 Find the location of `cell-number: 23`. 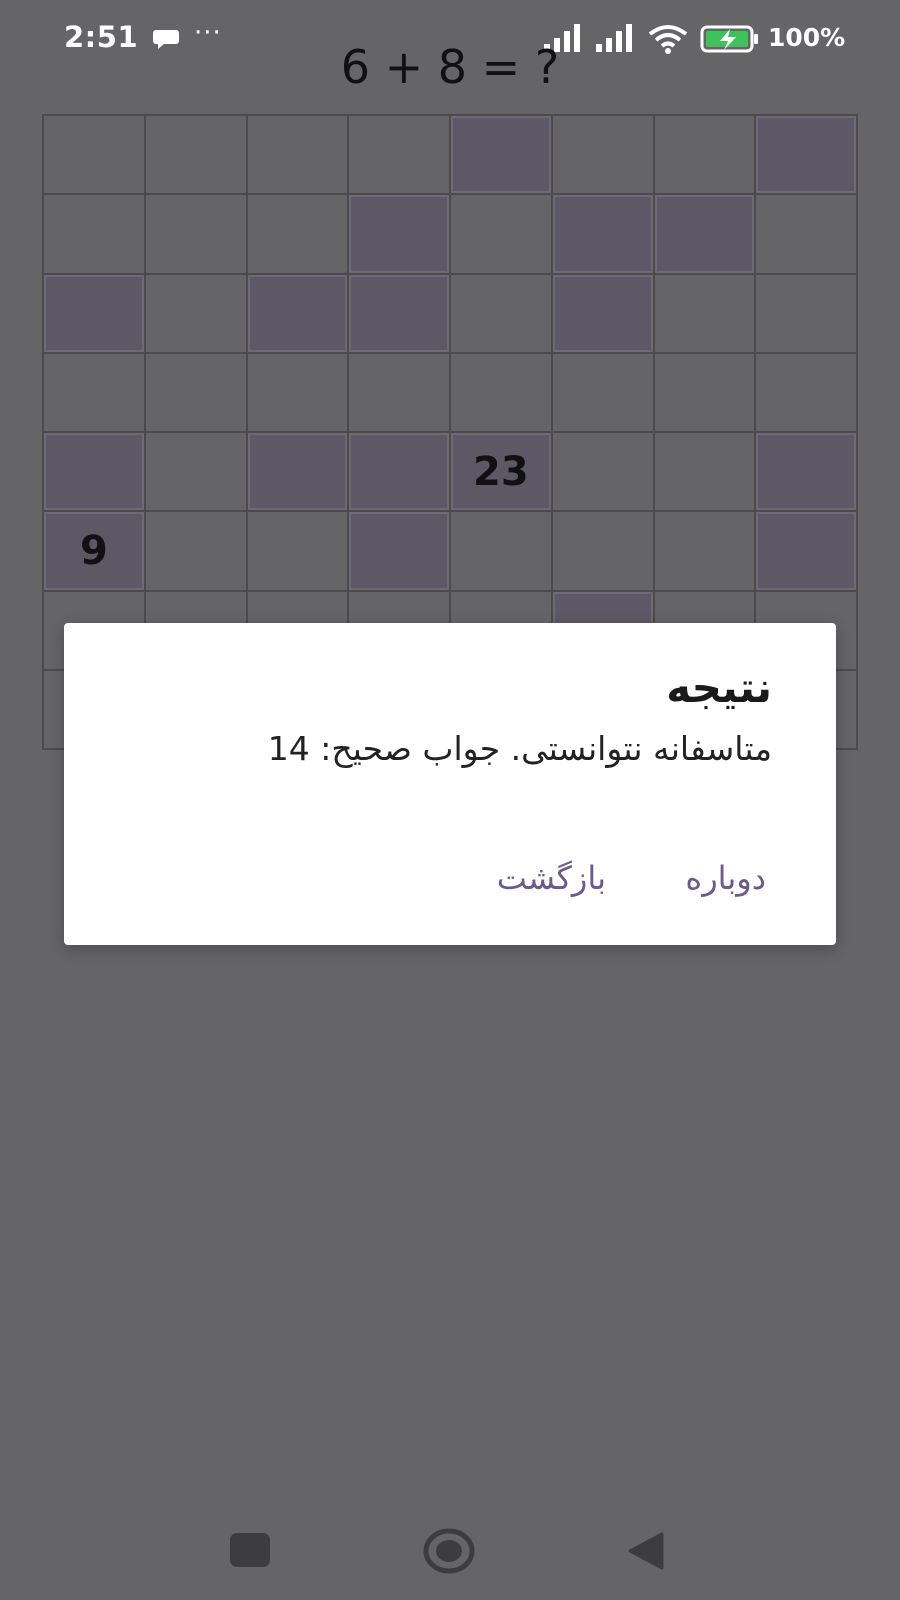

cell-number: 23 is located at coordinates (501, 471).